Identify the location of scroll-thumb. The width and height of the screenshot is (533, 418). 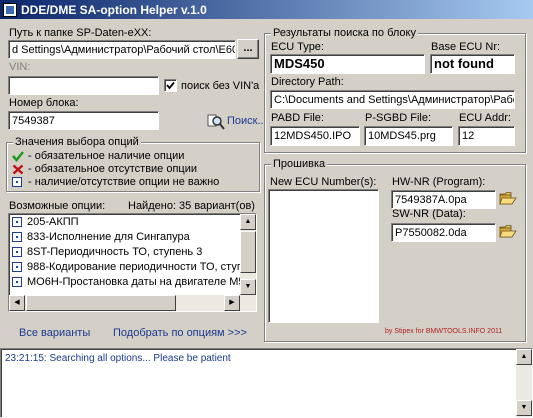
(248, 252).